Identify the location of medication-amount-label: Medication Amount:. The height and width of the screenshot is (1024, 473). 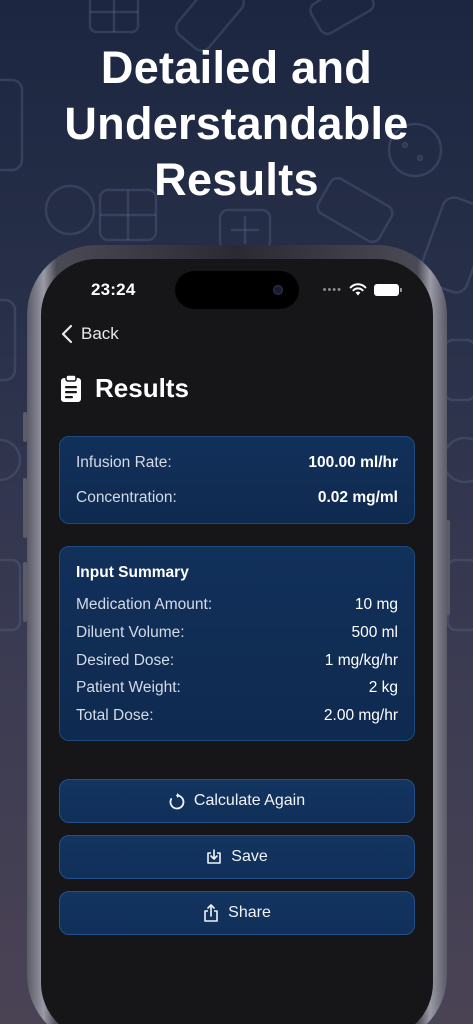
(144, 604).